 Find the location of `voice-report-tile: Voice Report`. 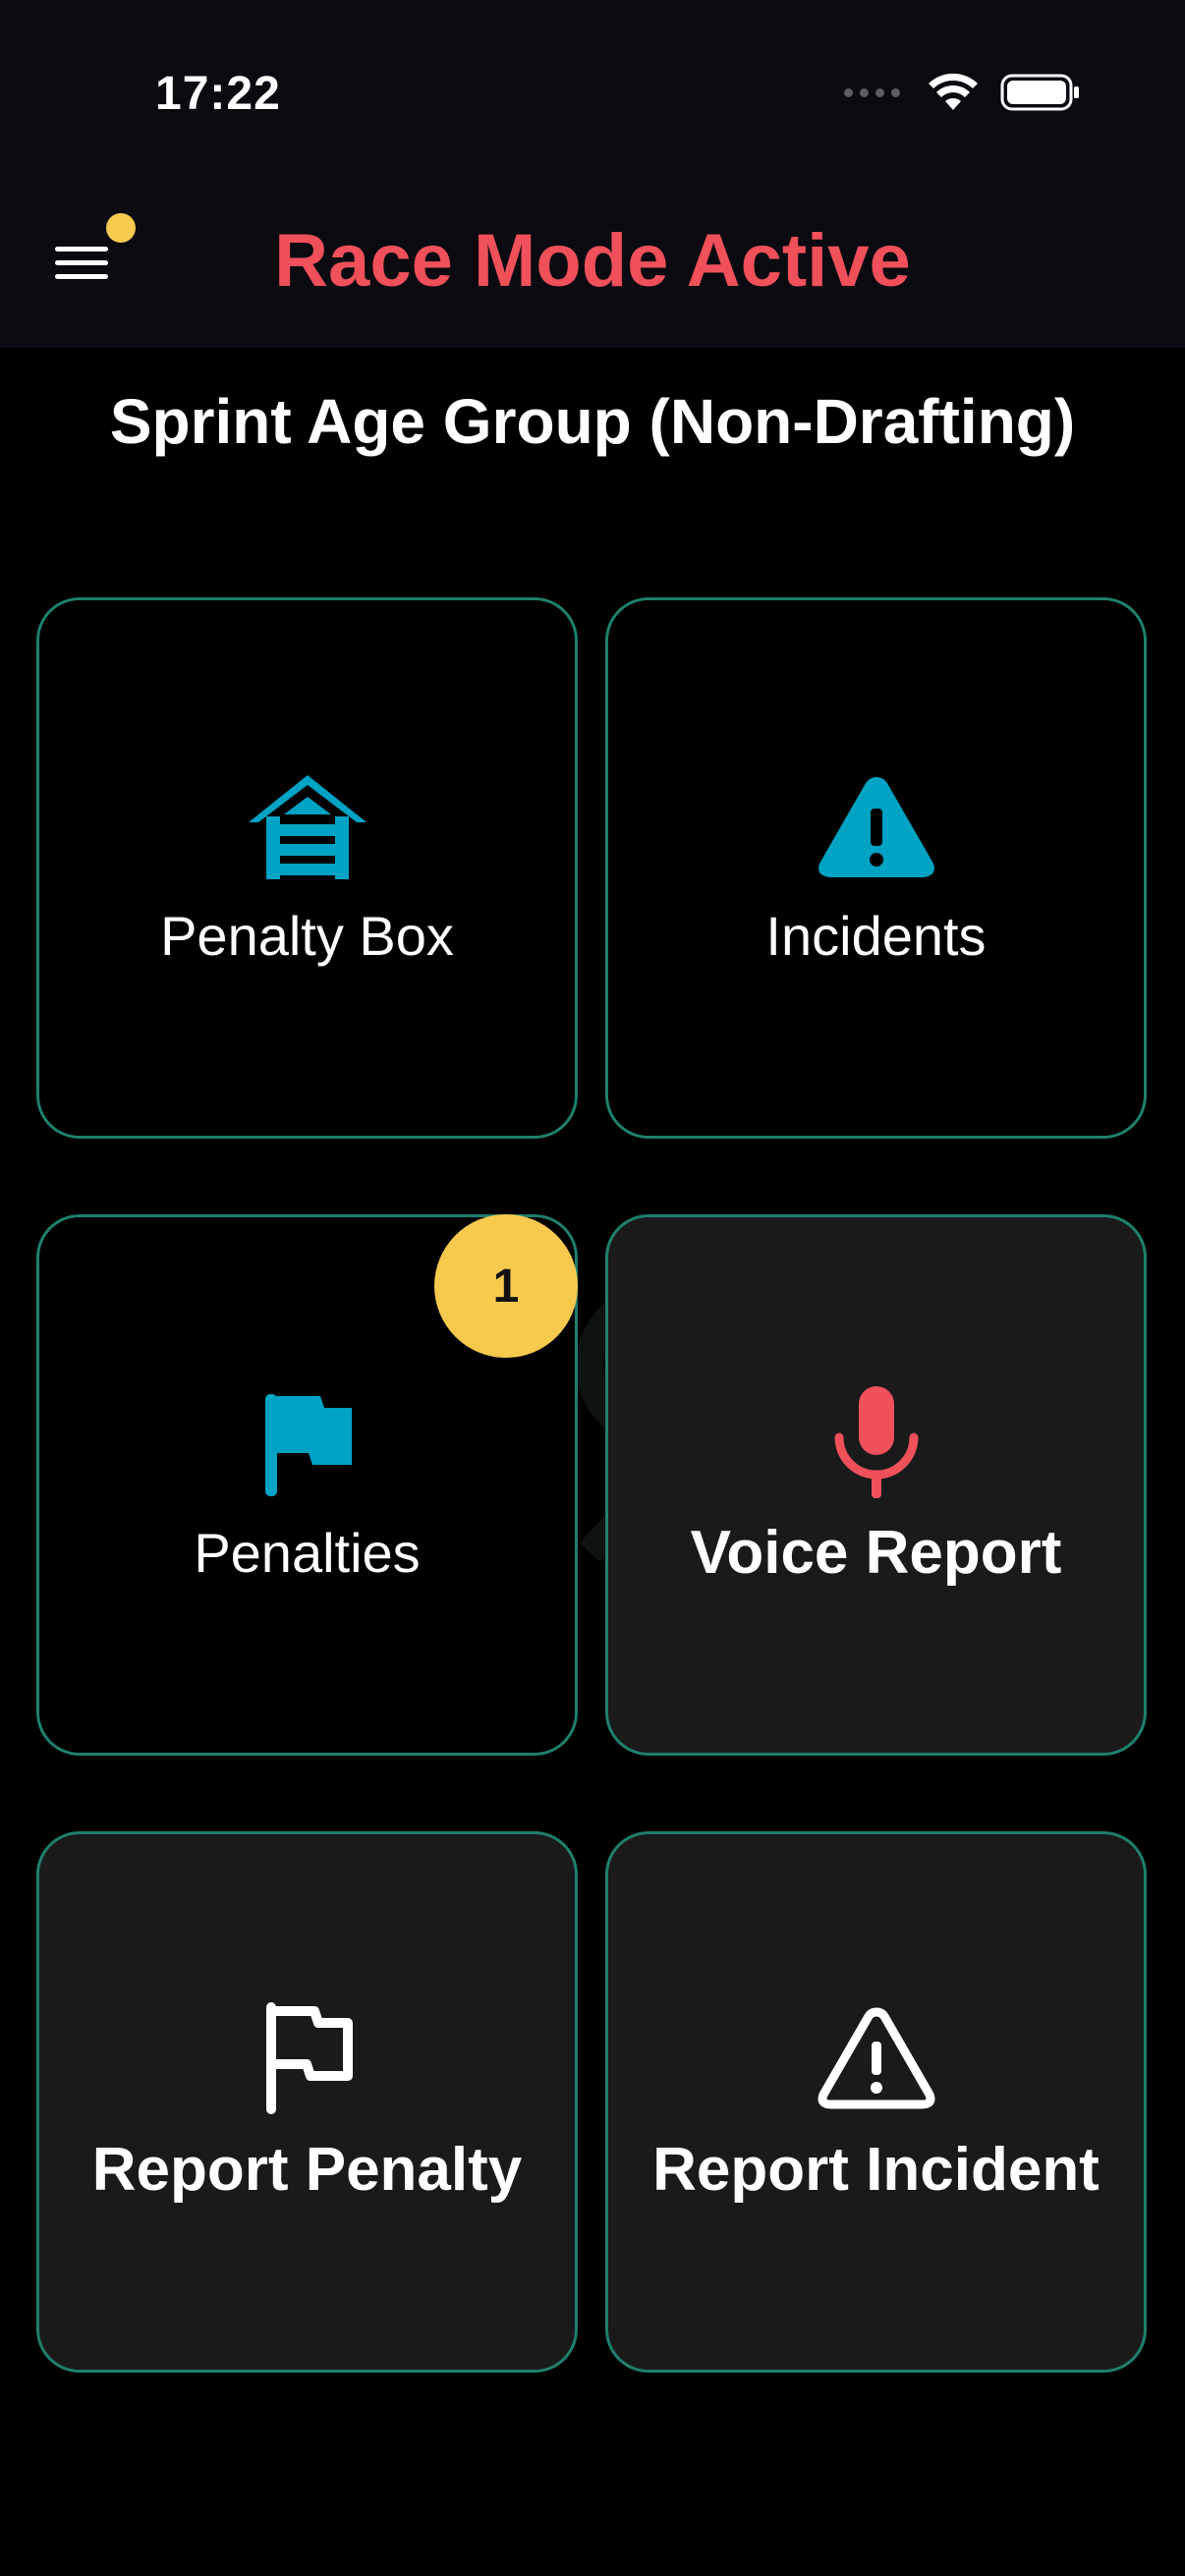

voice-report-tile: Voice Report is located at coordinates (876, 1485).